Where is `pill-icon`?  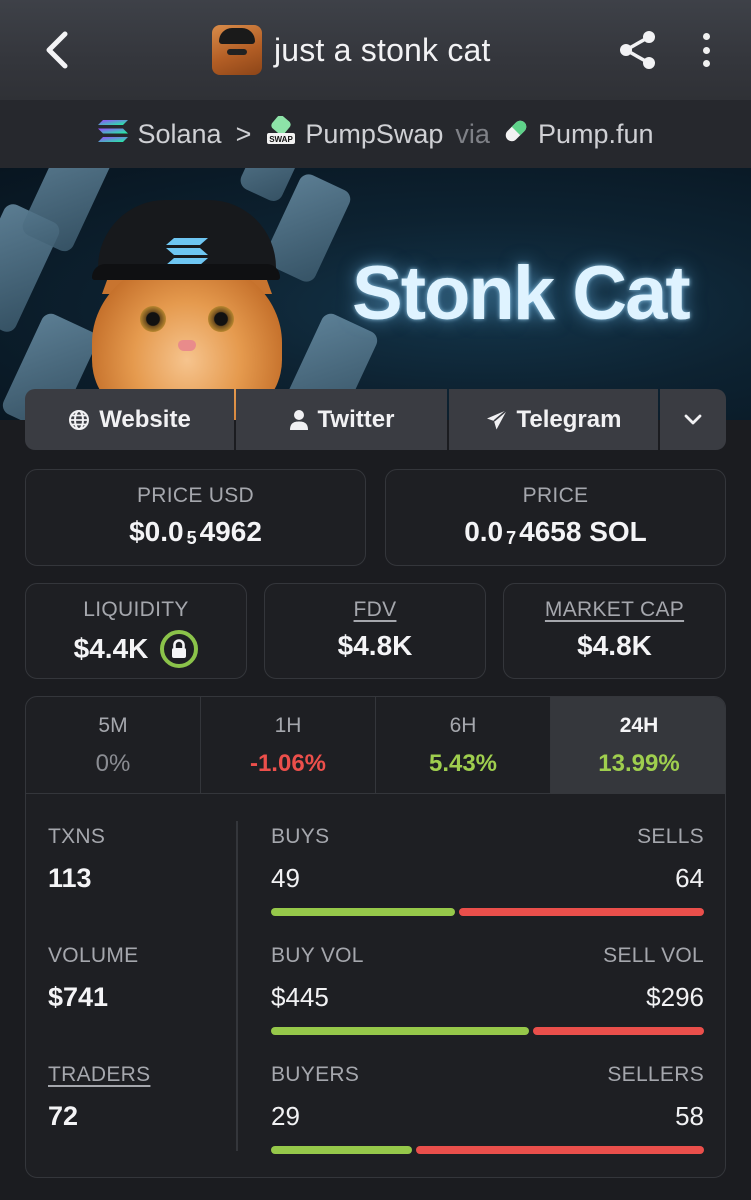
pill-icon is located at coordinates (516, 134).